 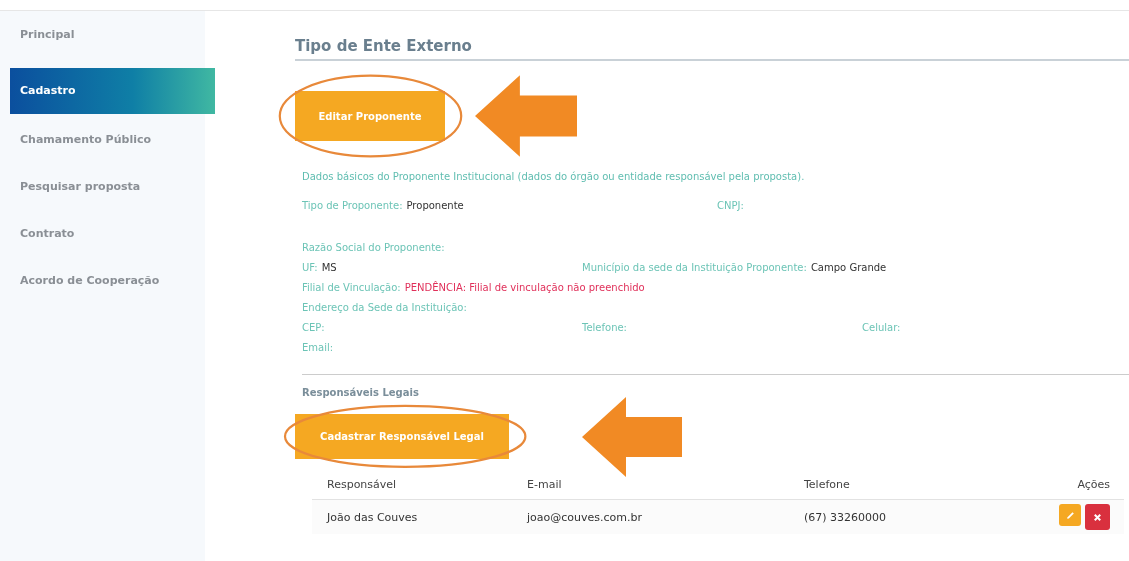 What do you see at coordinates (362, 484) in the screenshot?
I see `column-header: Responsável` at bounding box center [362, 484].